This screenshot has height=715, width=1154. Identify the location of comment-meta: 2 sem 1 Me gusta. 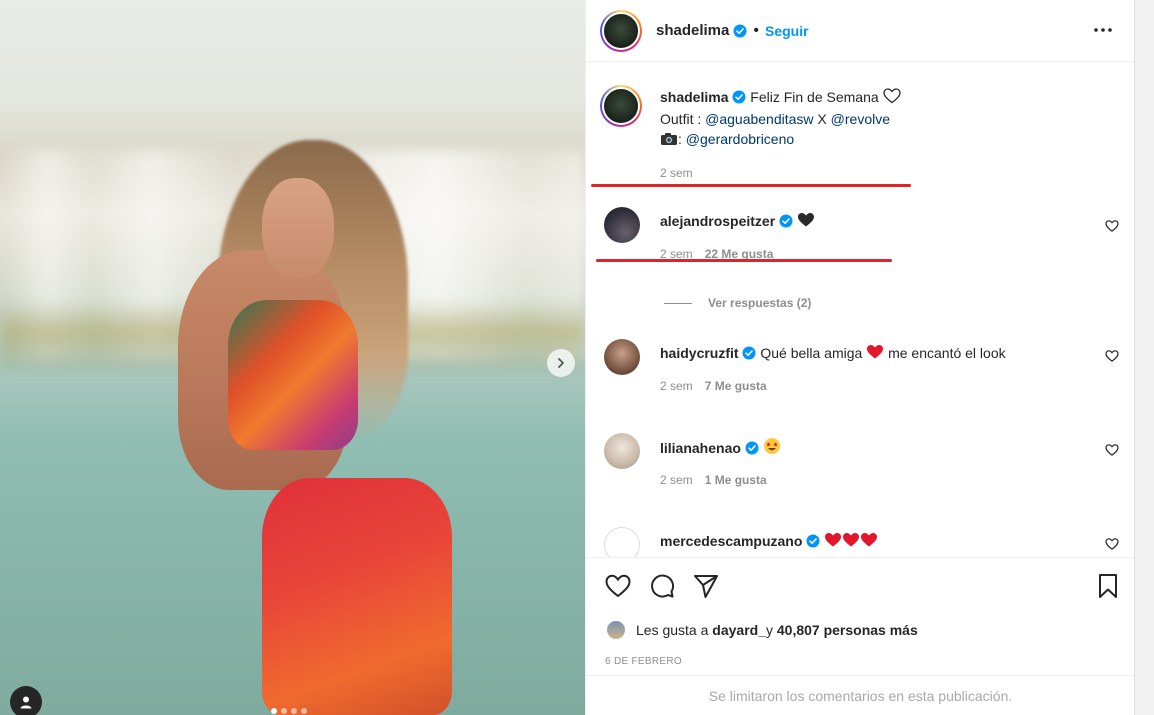
(713, 480).